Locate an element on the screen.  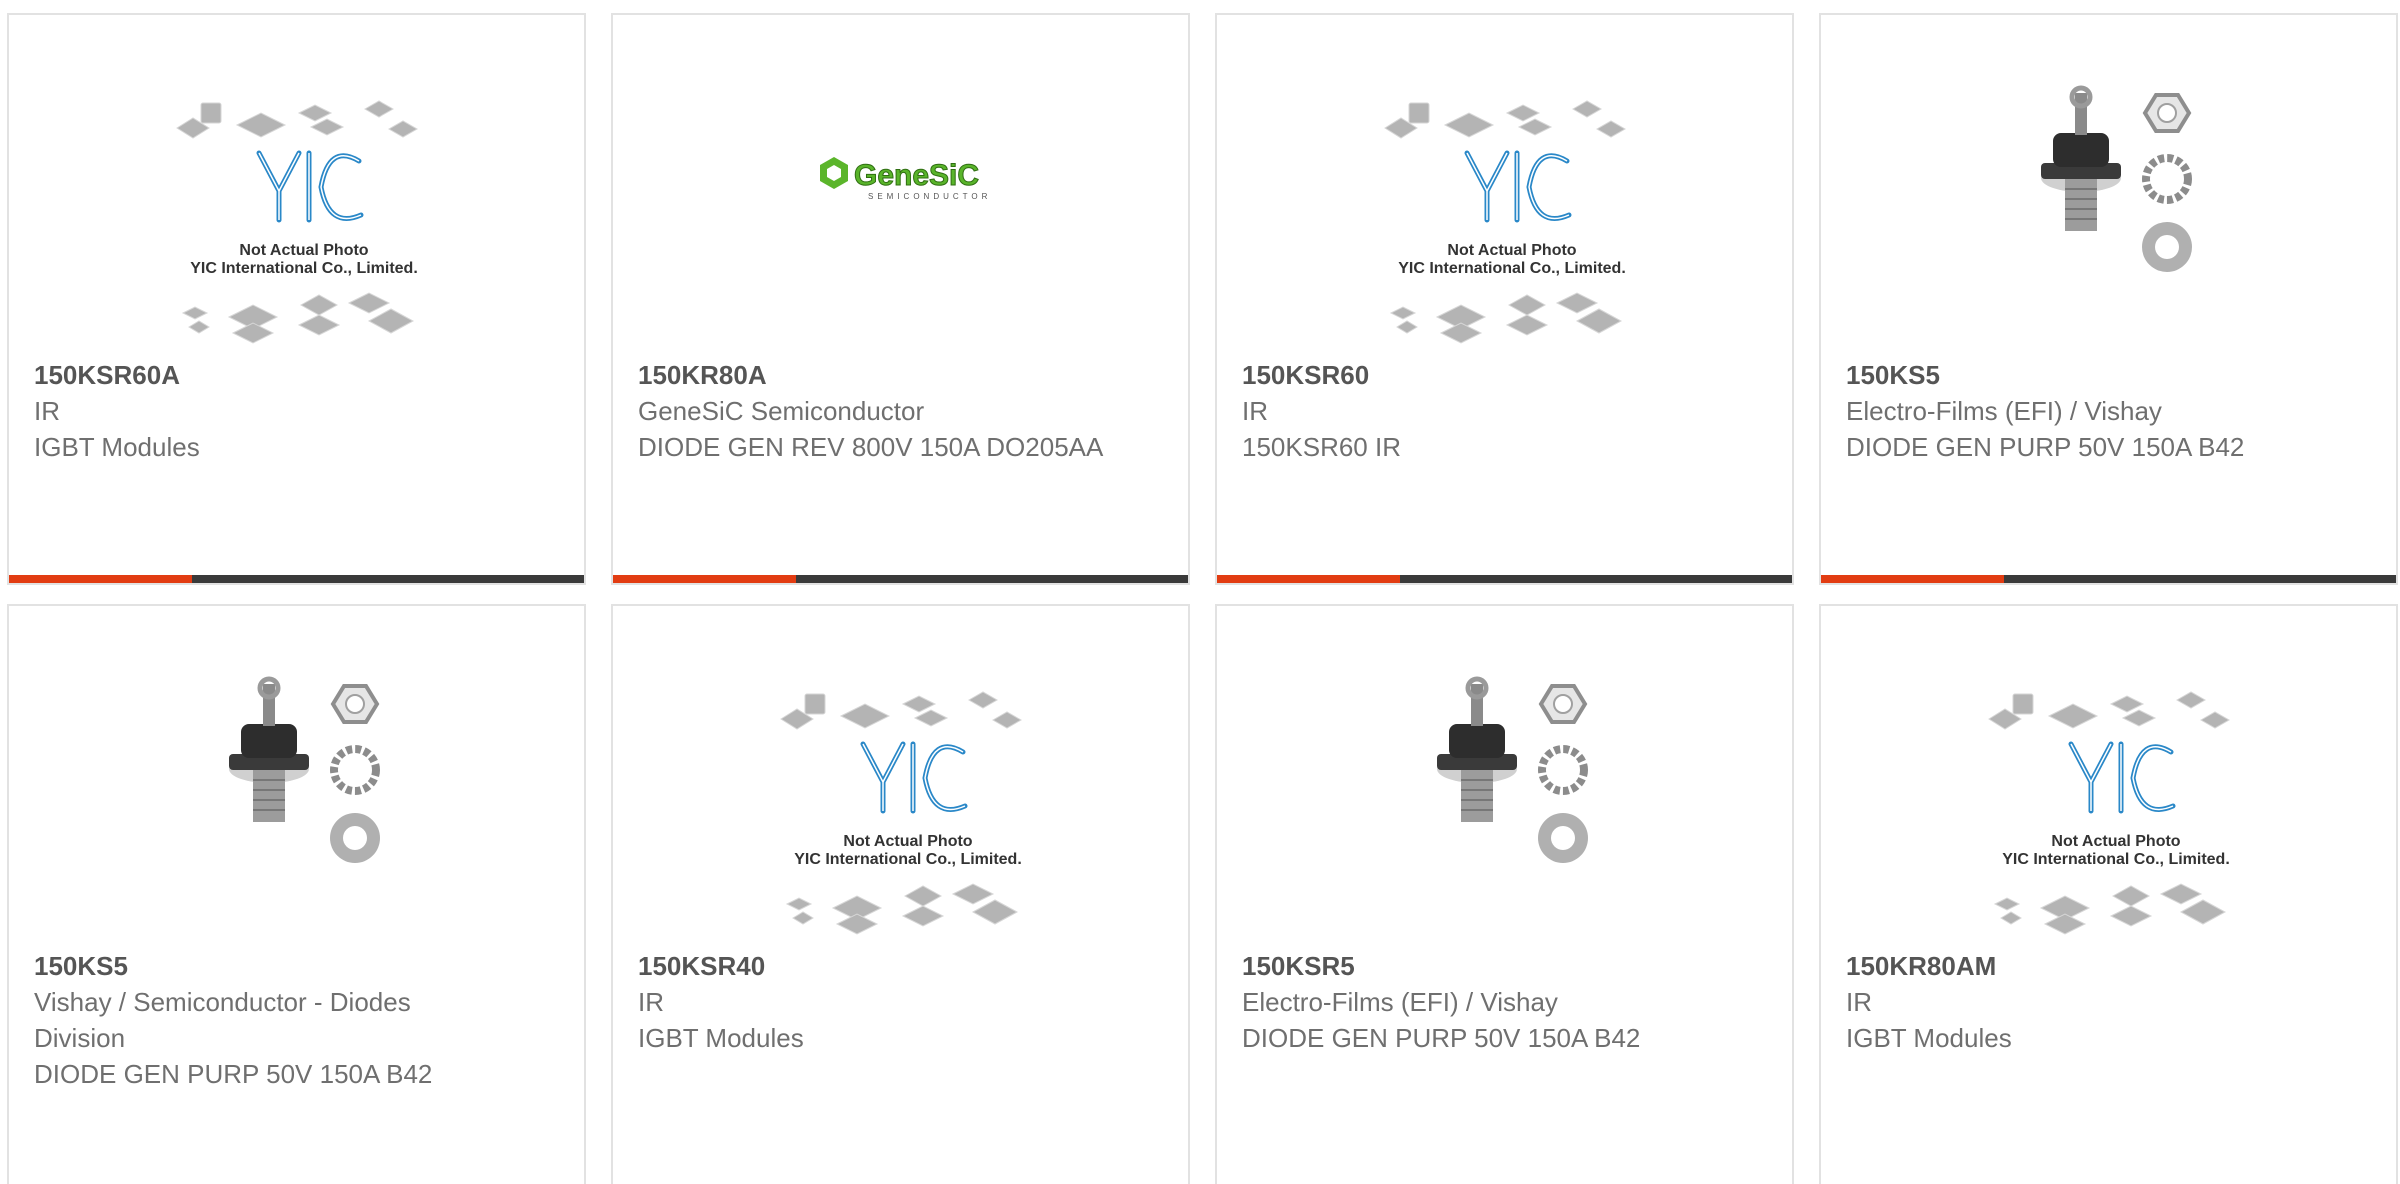
product-info: 150KSR40 IR IGBT Modules is located at coordinates (903, 1002).